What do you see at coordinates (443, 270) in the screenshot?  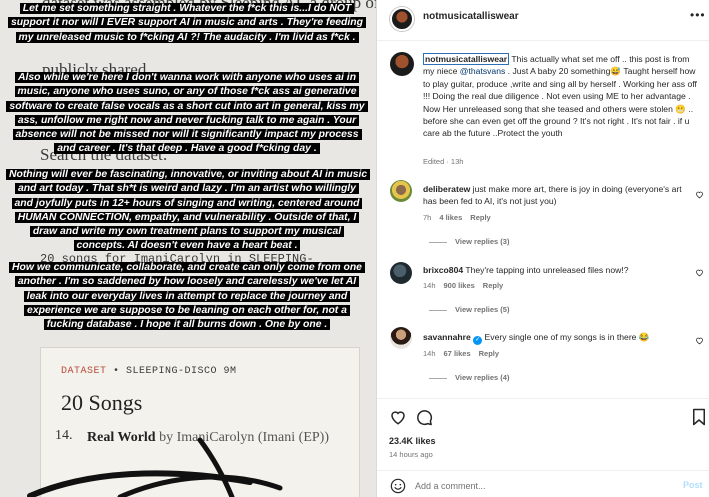 I see `comment-username: brixco804` at bounding box center [443, 270].